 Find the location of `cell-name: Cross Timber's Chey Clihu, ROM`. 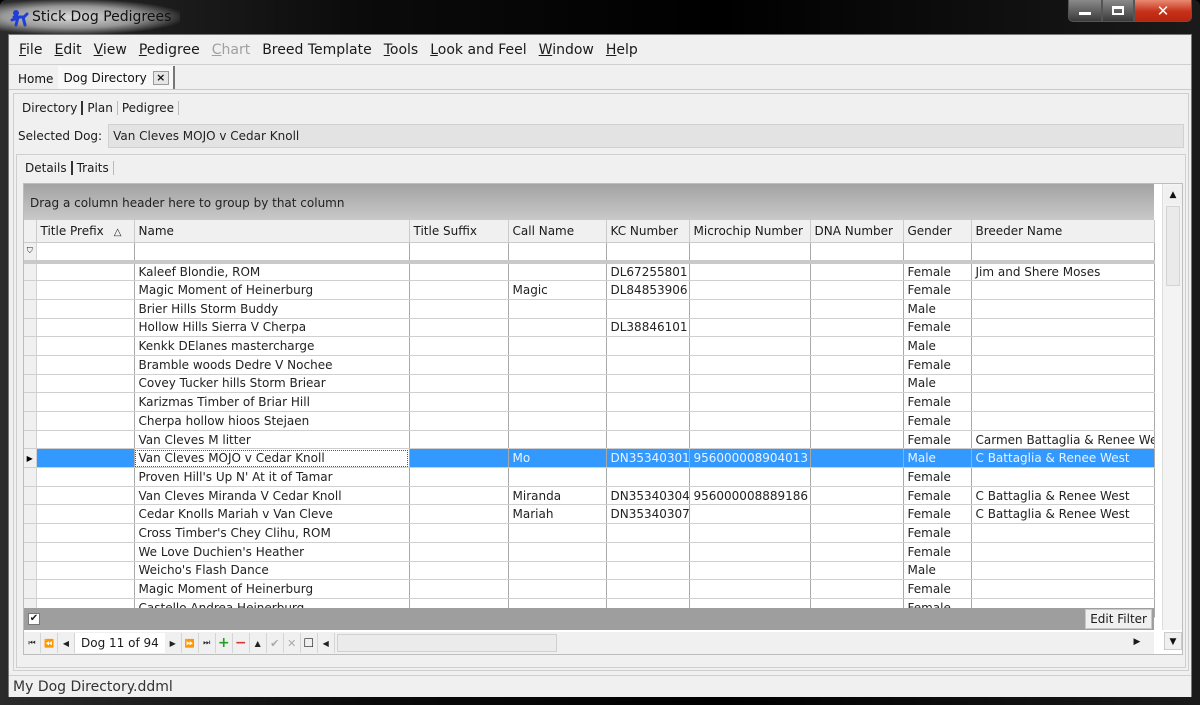

cell-name: Cross Timber's Chey Clihu, ROM is located at coordinates (272, 533).